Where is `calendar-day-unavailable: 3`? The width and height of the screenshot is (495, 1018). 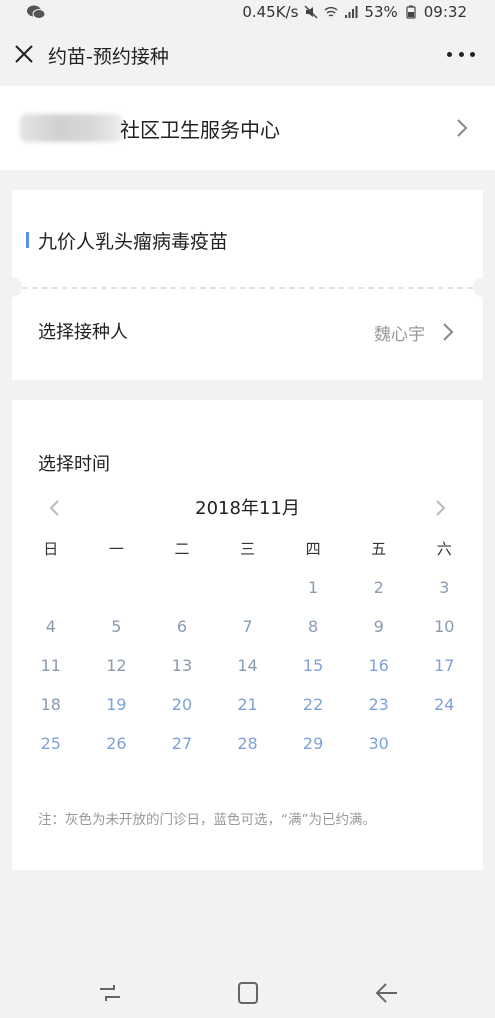 calendar-day-unavailable: 3 is located at coordinates (444, 587).